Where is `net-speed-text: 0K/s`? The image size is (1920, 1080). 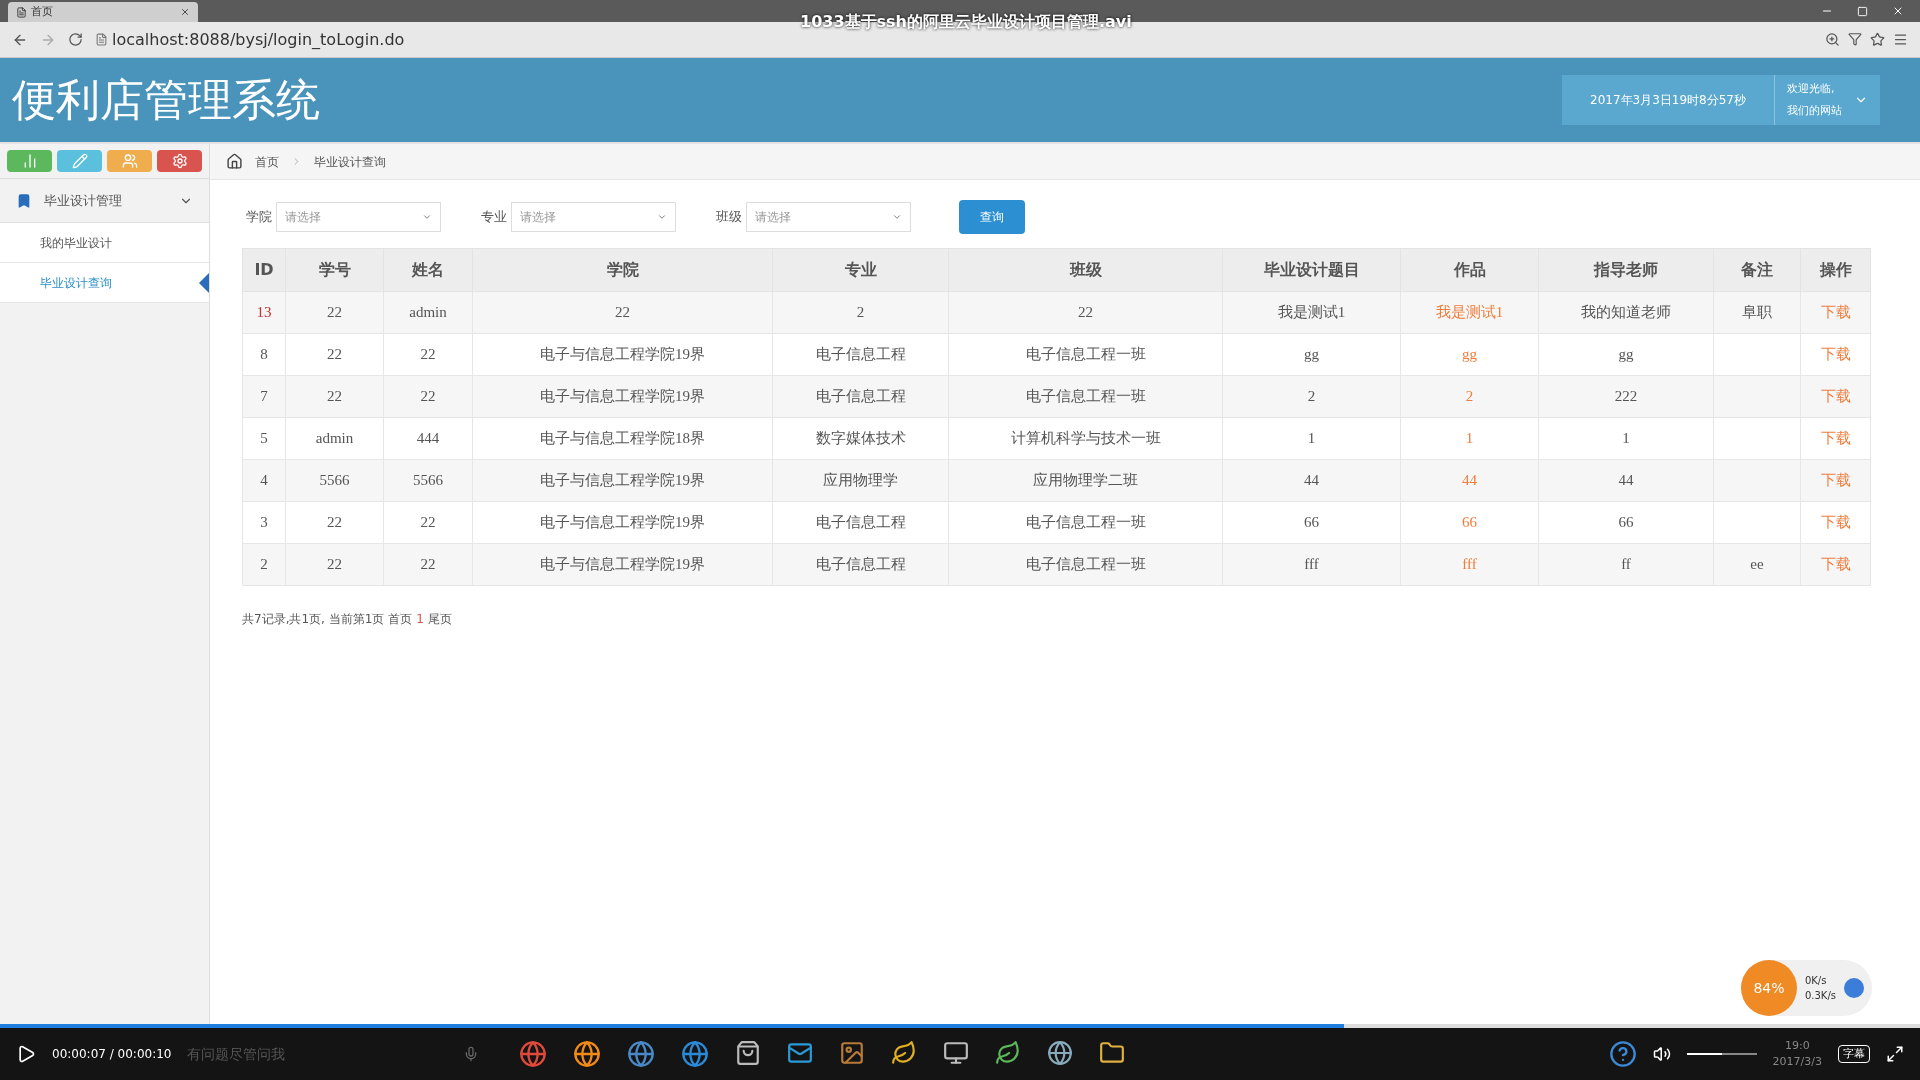
net-speed-text: 0K/s is located at coordinates (1816, 981).